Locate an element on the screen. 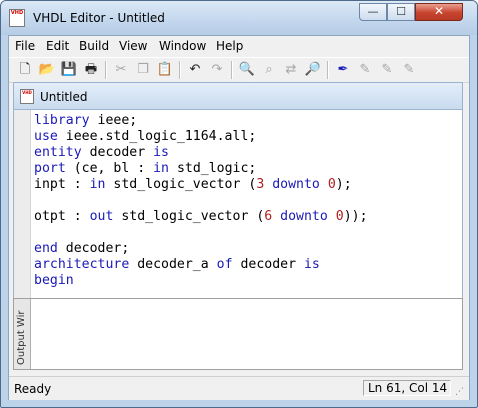 Image resolution: width=478 pixels, height=408 pixels. code-keyword: port is located at coordinates (50, 168).